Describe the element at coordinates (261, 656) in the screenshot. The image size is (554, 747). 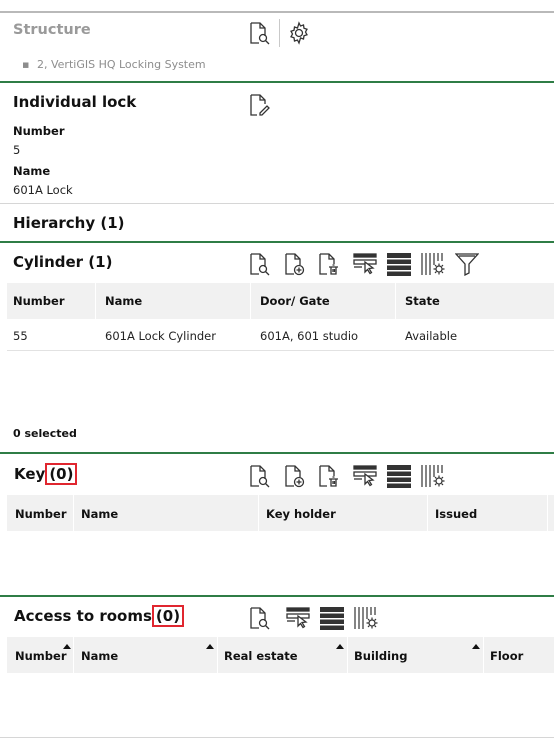
I see `column-header-real-estate: Real estate` at that location.